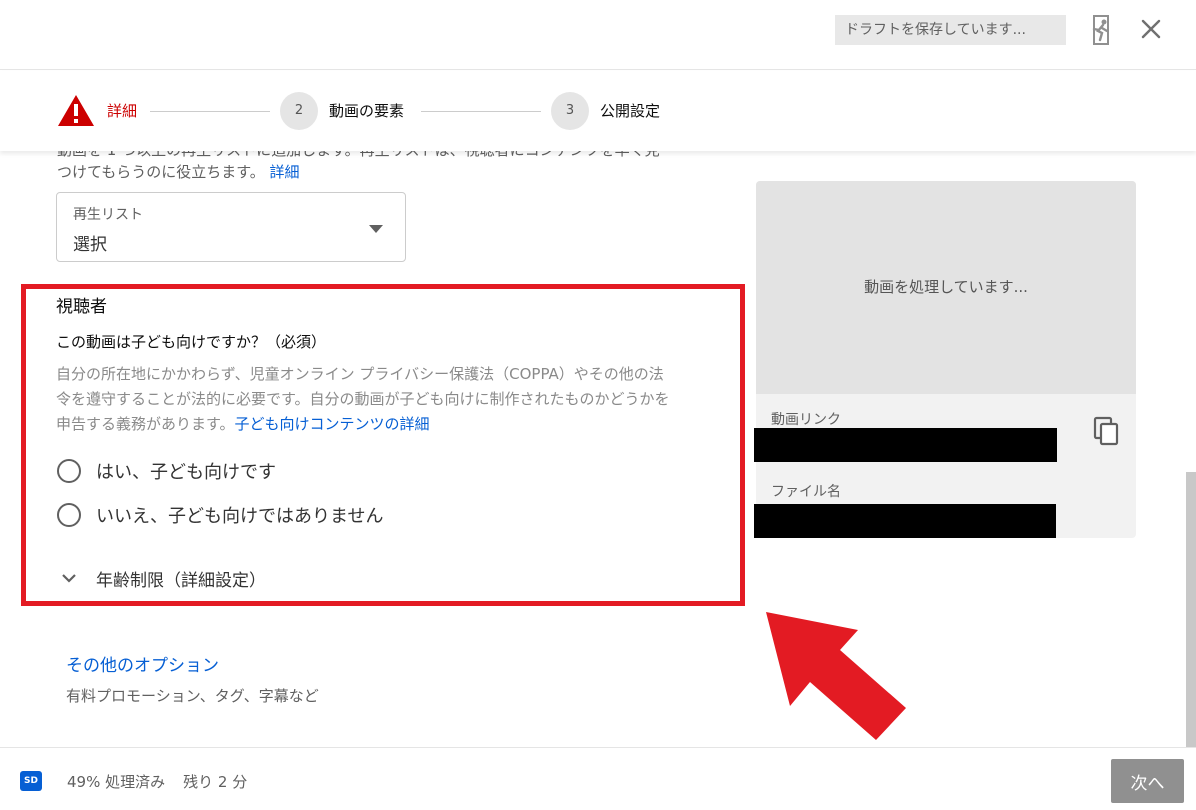 This screenshot has width=1196, height=810. I want to click on step-details-label: 詳細, so click(122, 111).